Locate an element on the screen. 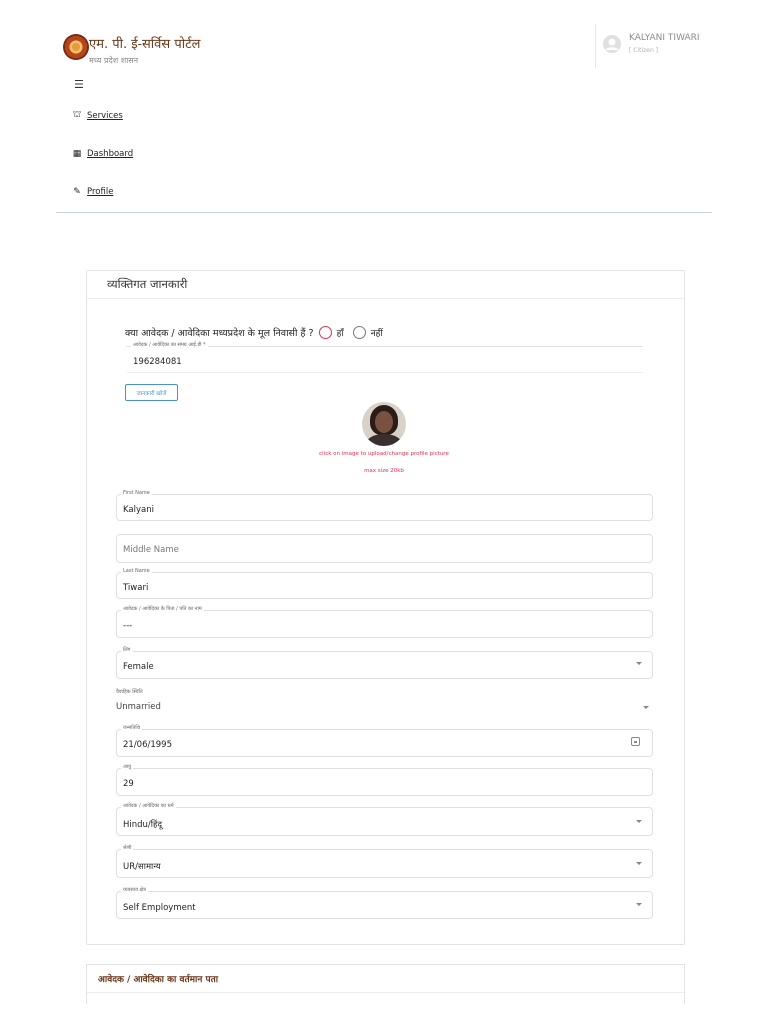  age-value: 29 is located at coordinates (128, 784).